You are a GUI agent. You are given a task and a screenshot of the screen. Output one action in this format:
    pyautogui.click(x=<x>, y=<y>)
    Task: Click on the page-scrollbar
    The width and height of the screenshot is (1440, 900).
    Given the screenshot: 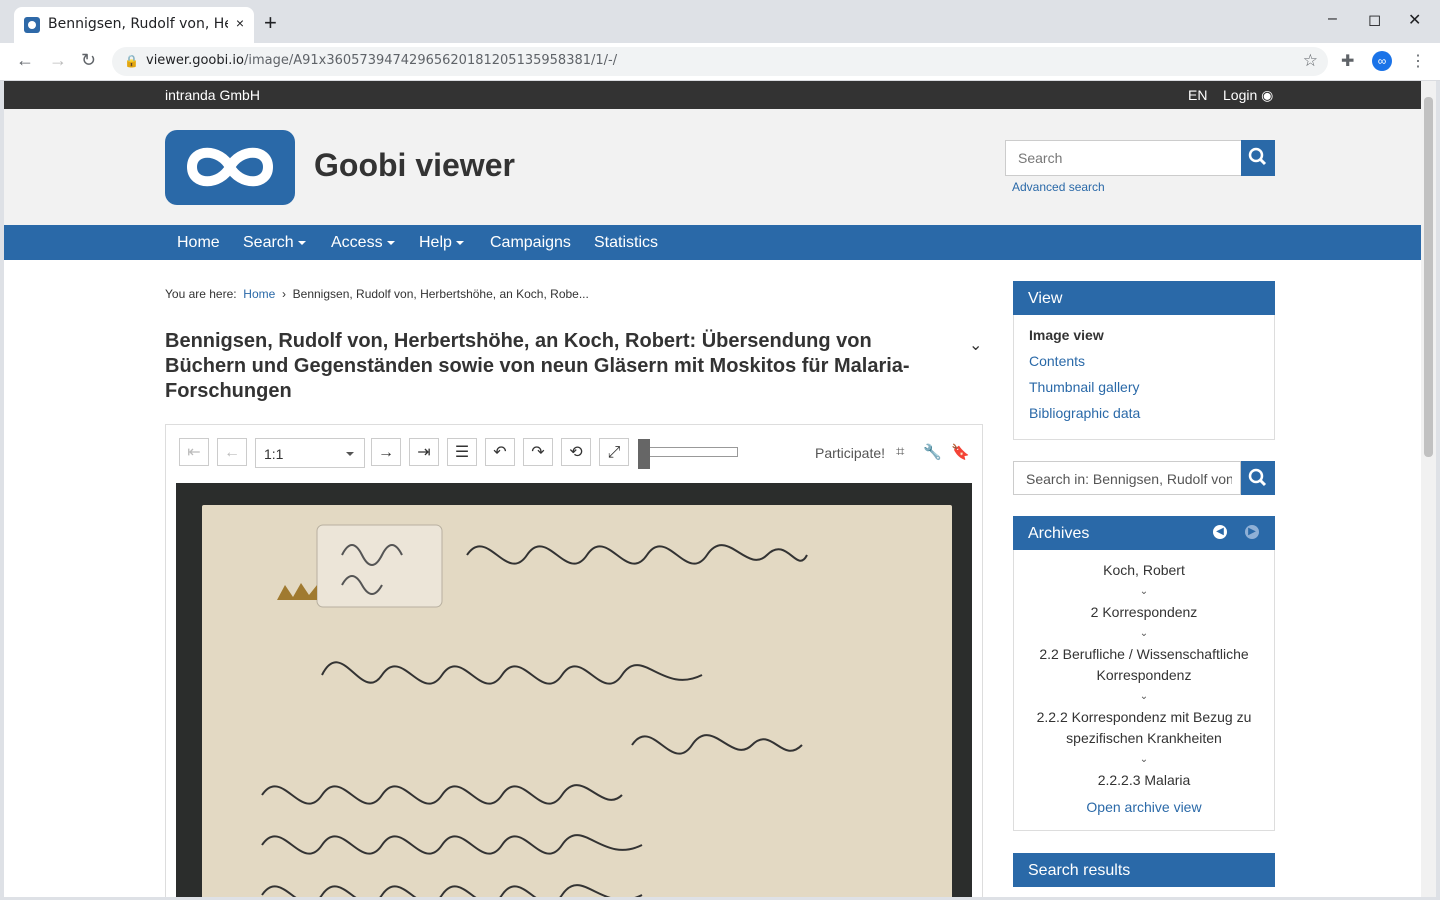 What is the action you would take?
    pyautogui.click(x=1428, y=489)
    